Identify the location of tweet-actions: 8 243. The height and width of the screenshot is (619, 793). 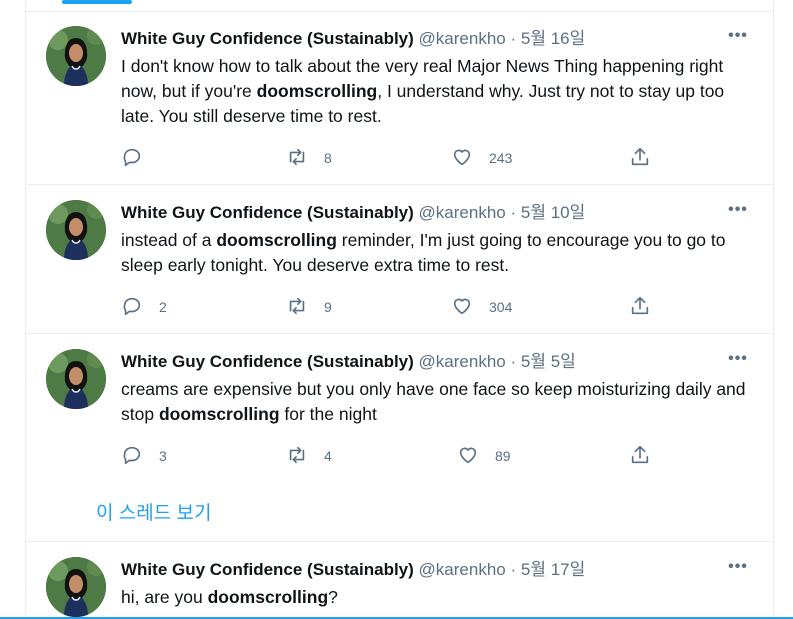
(391, 158).